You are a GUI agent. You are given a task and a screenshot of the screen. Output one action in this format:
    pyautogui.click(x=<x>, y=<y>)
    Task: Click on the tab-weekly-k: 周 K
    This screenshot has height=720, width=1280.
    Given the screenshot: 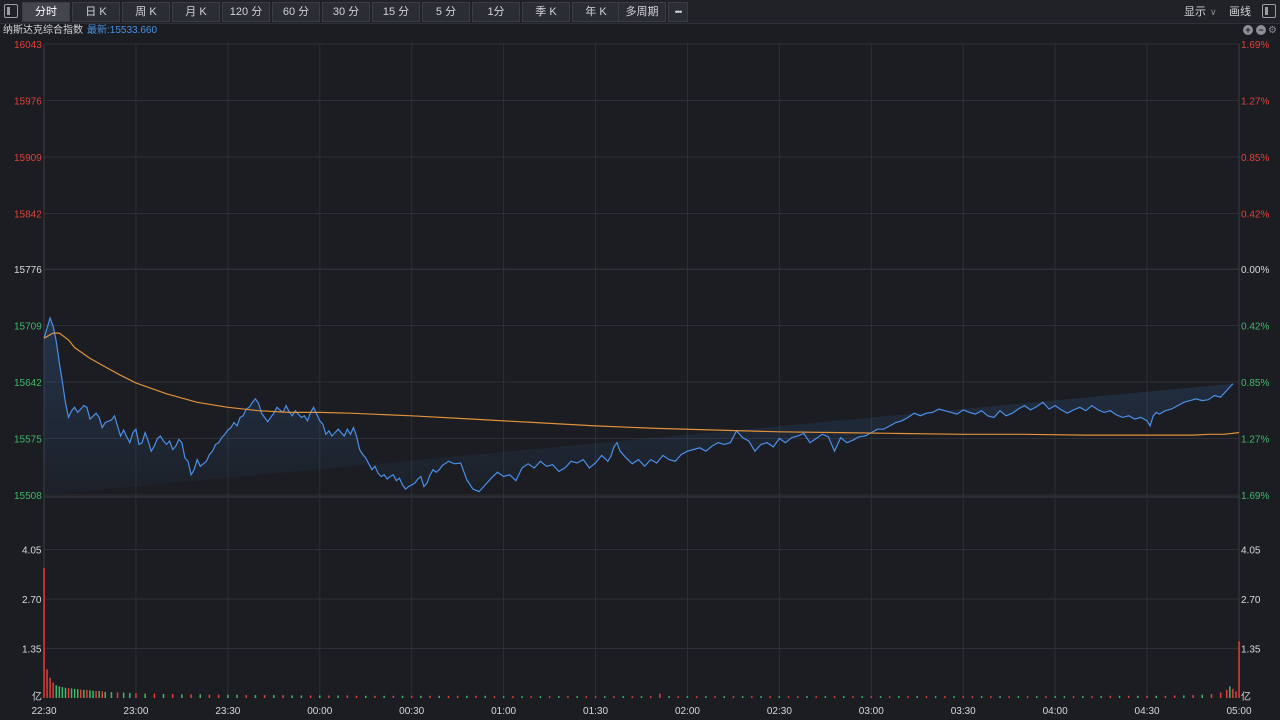 What is the action you would take?
    pyautogui.click(x=146, y=12)
    